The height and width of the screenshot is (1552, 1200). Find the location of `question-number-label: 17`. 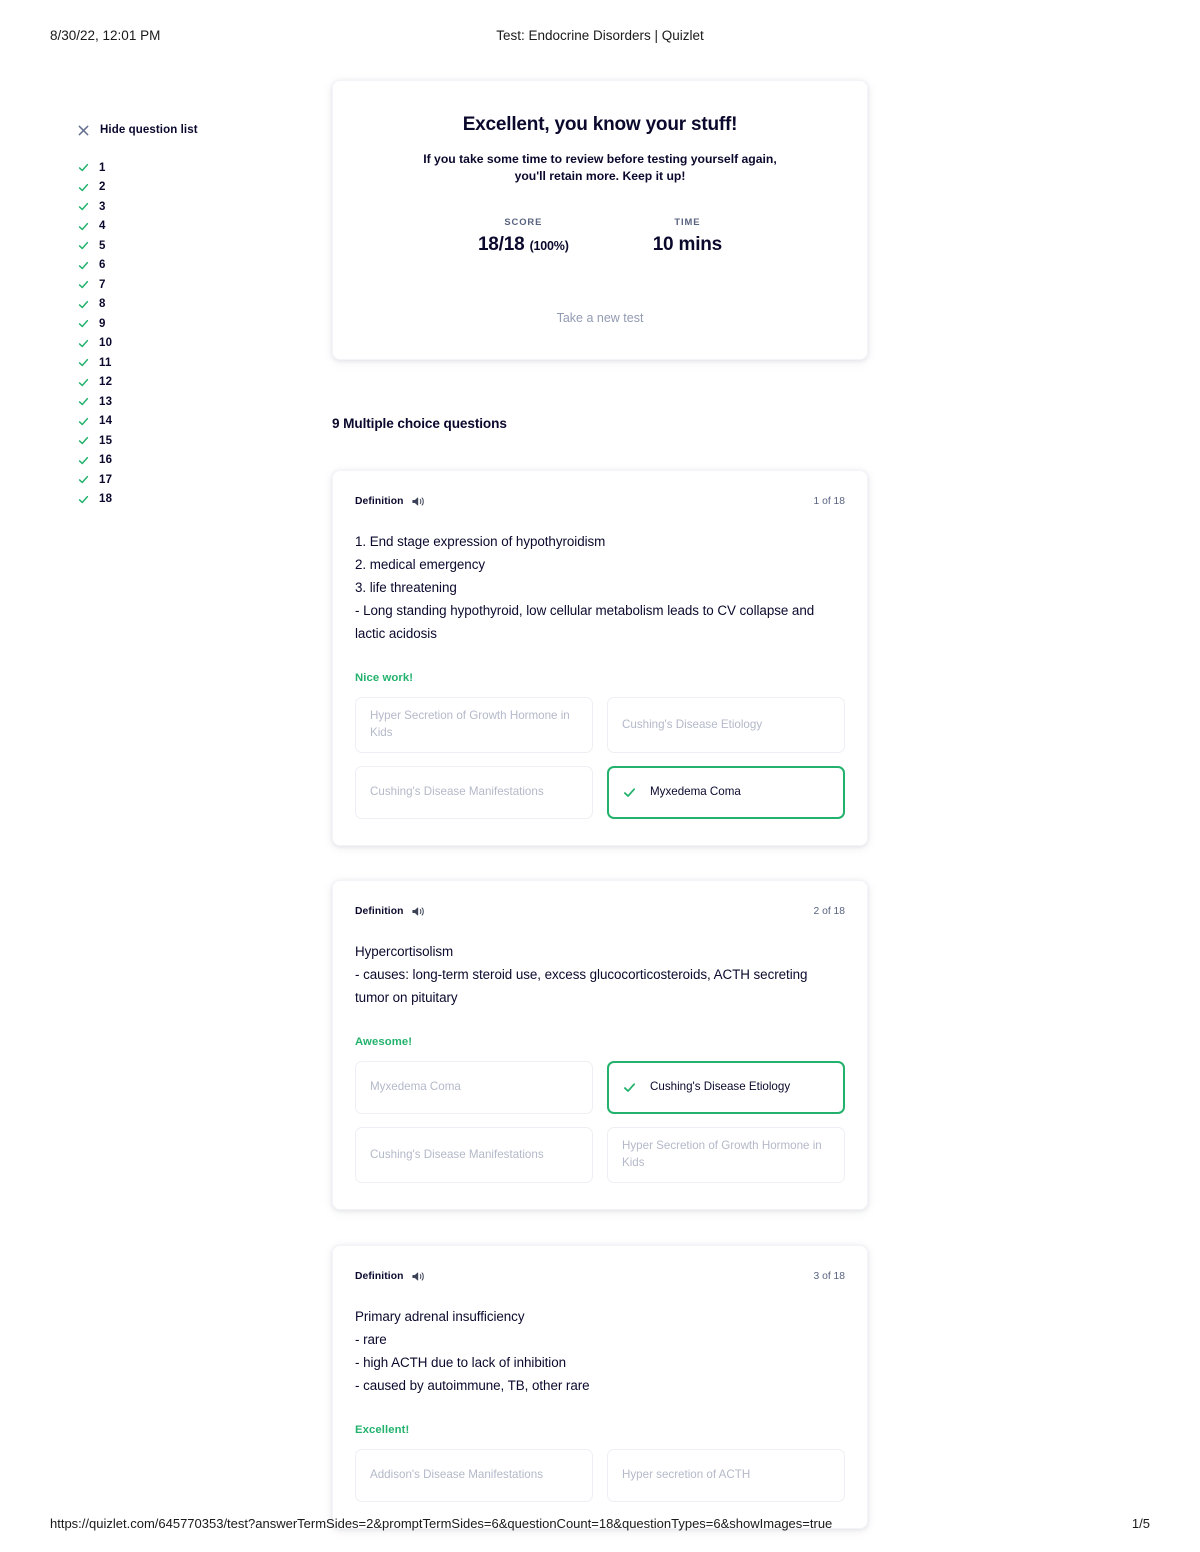

question-number-label: 17 is located at coordinates (106, 479).